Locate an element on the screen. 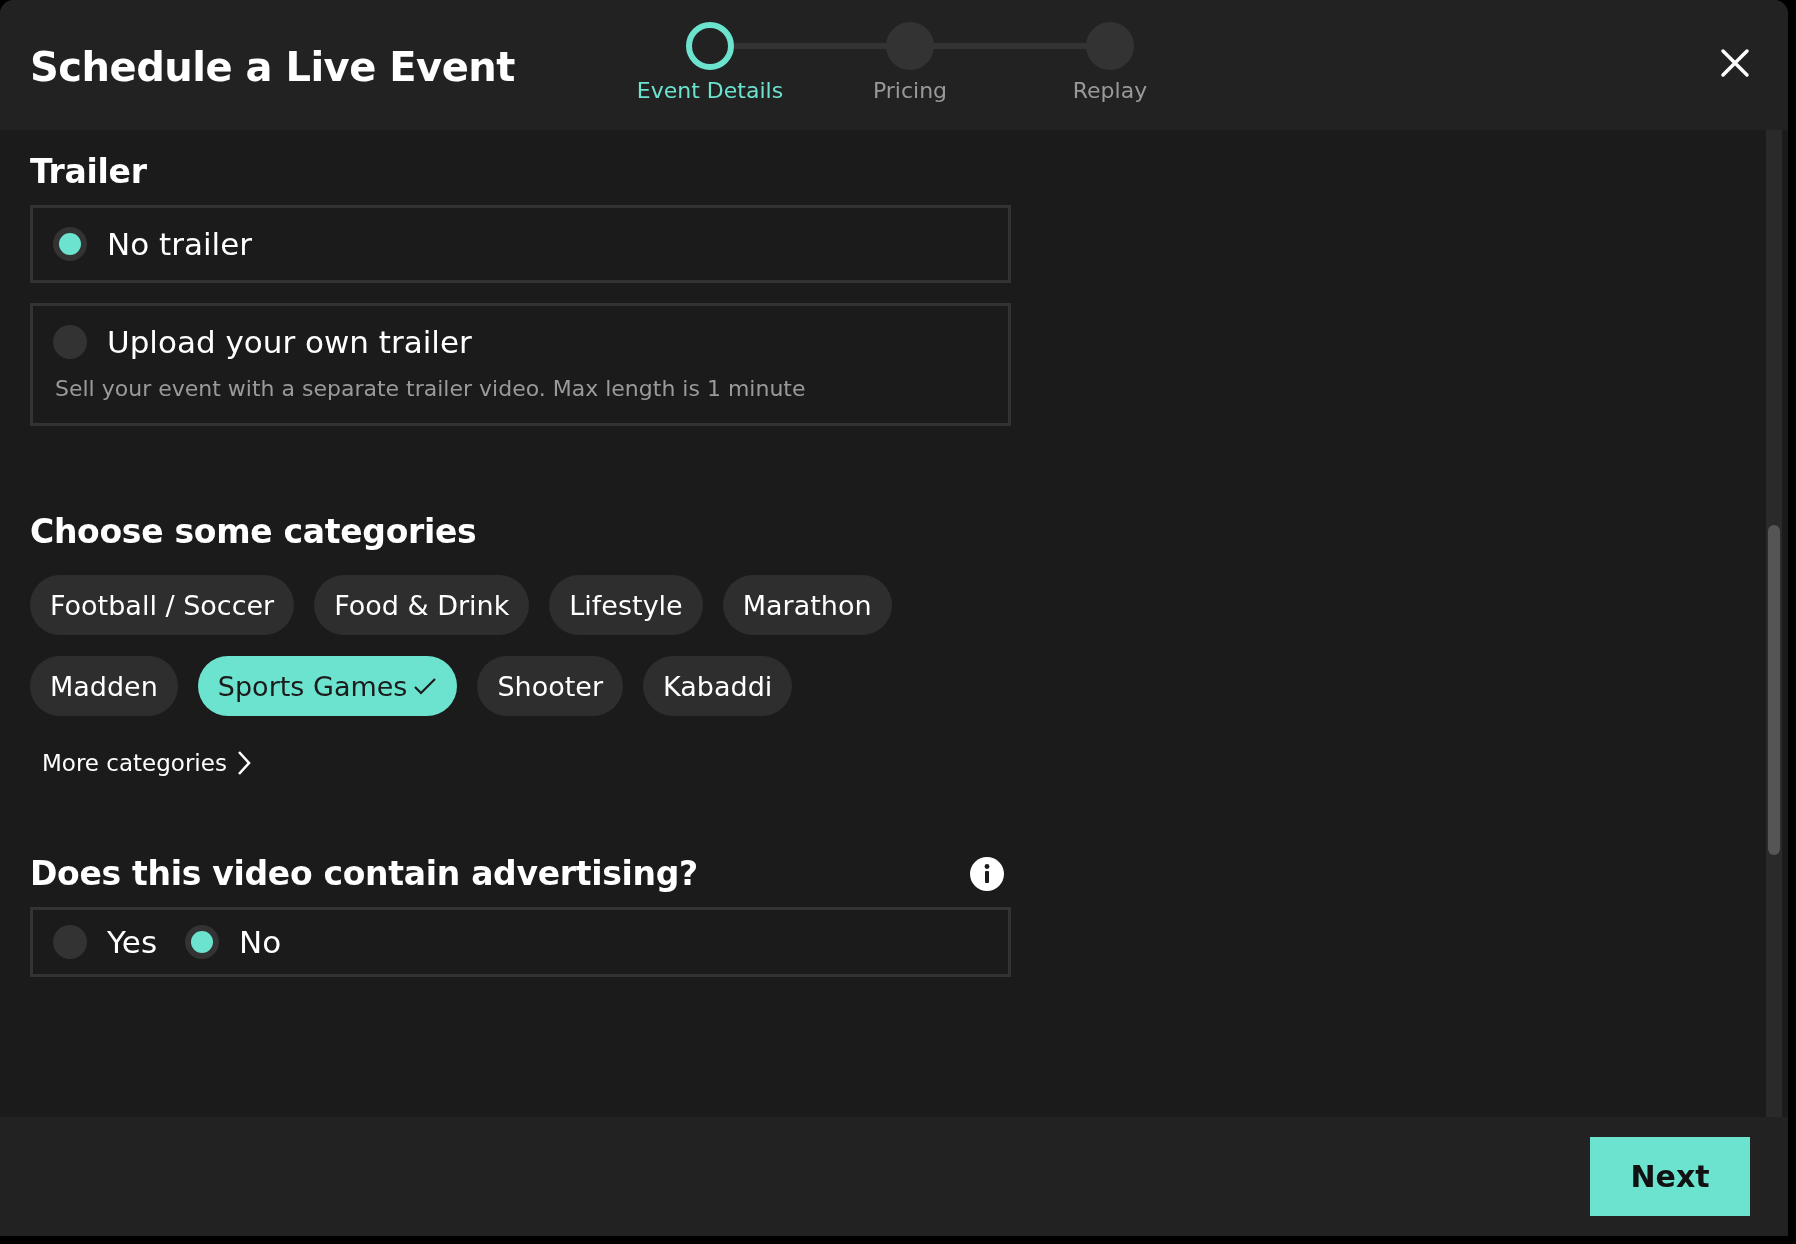  close-icon is located at coordinates (1735, 63).